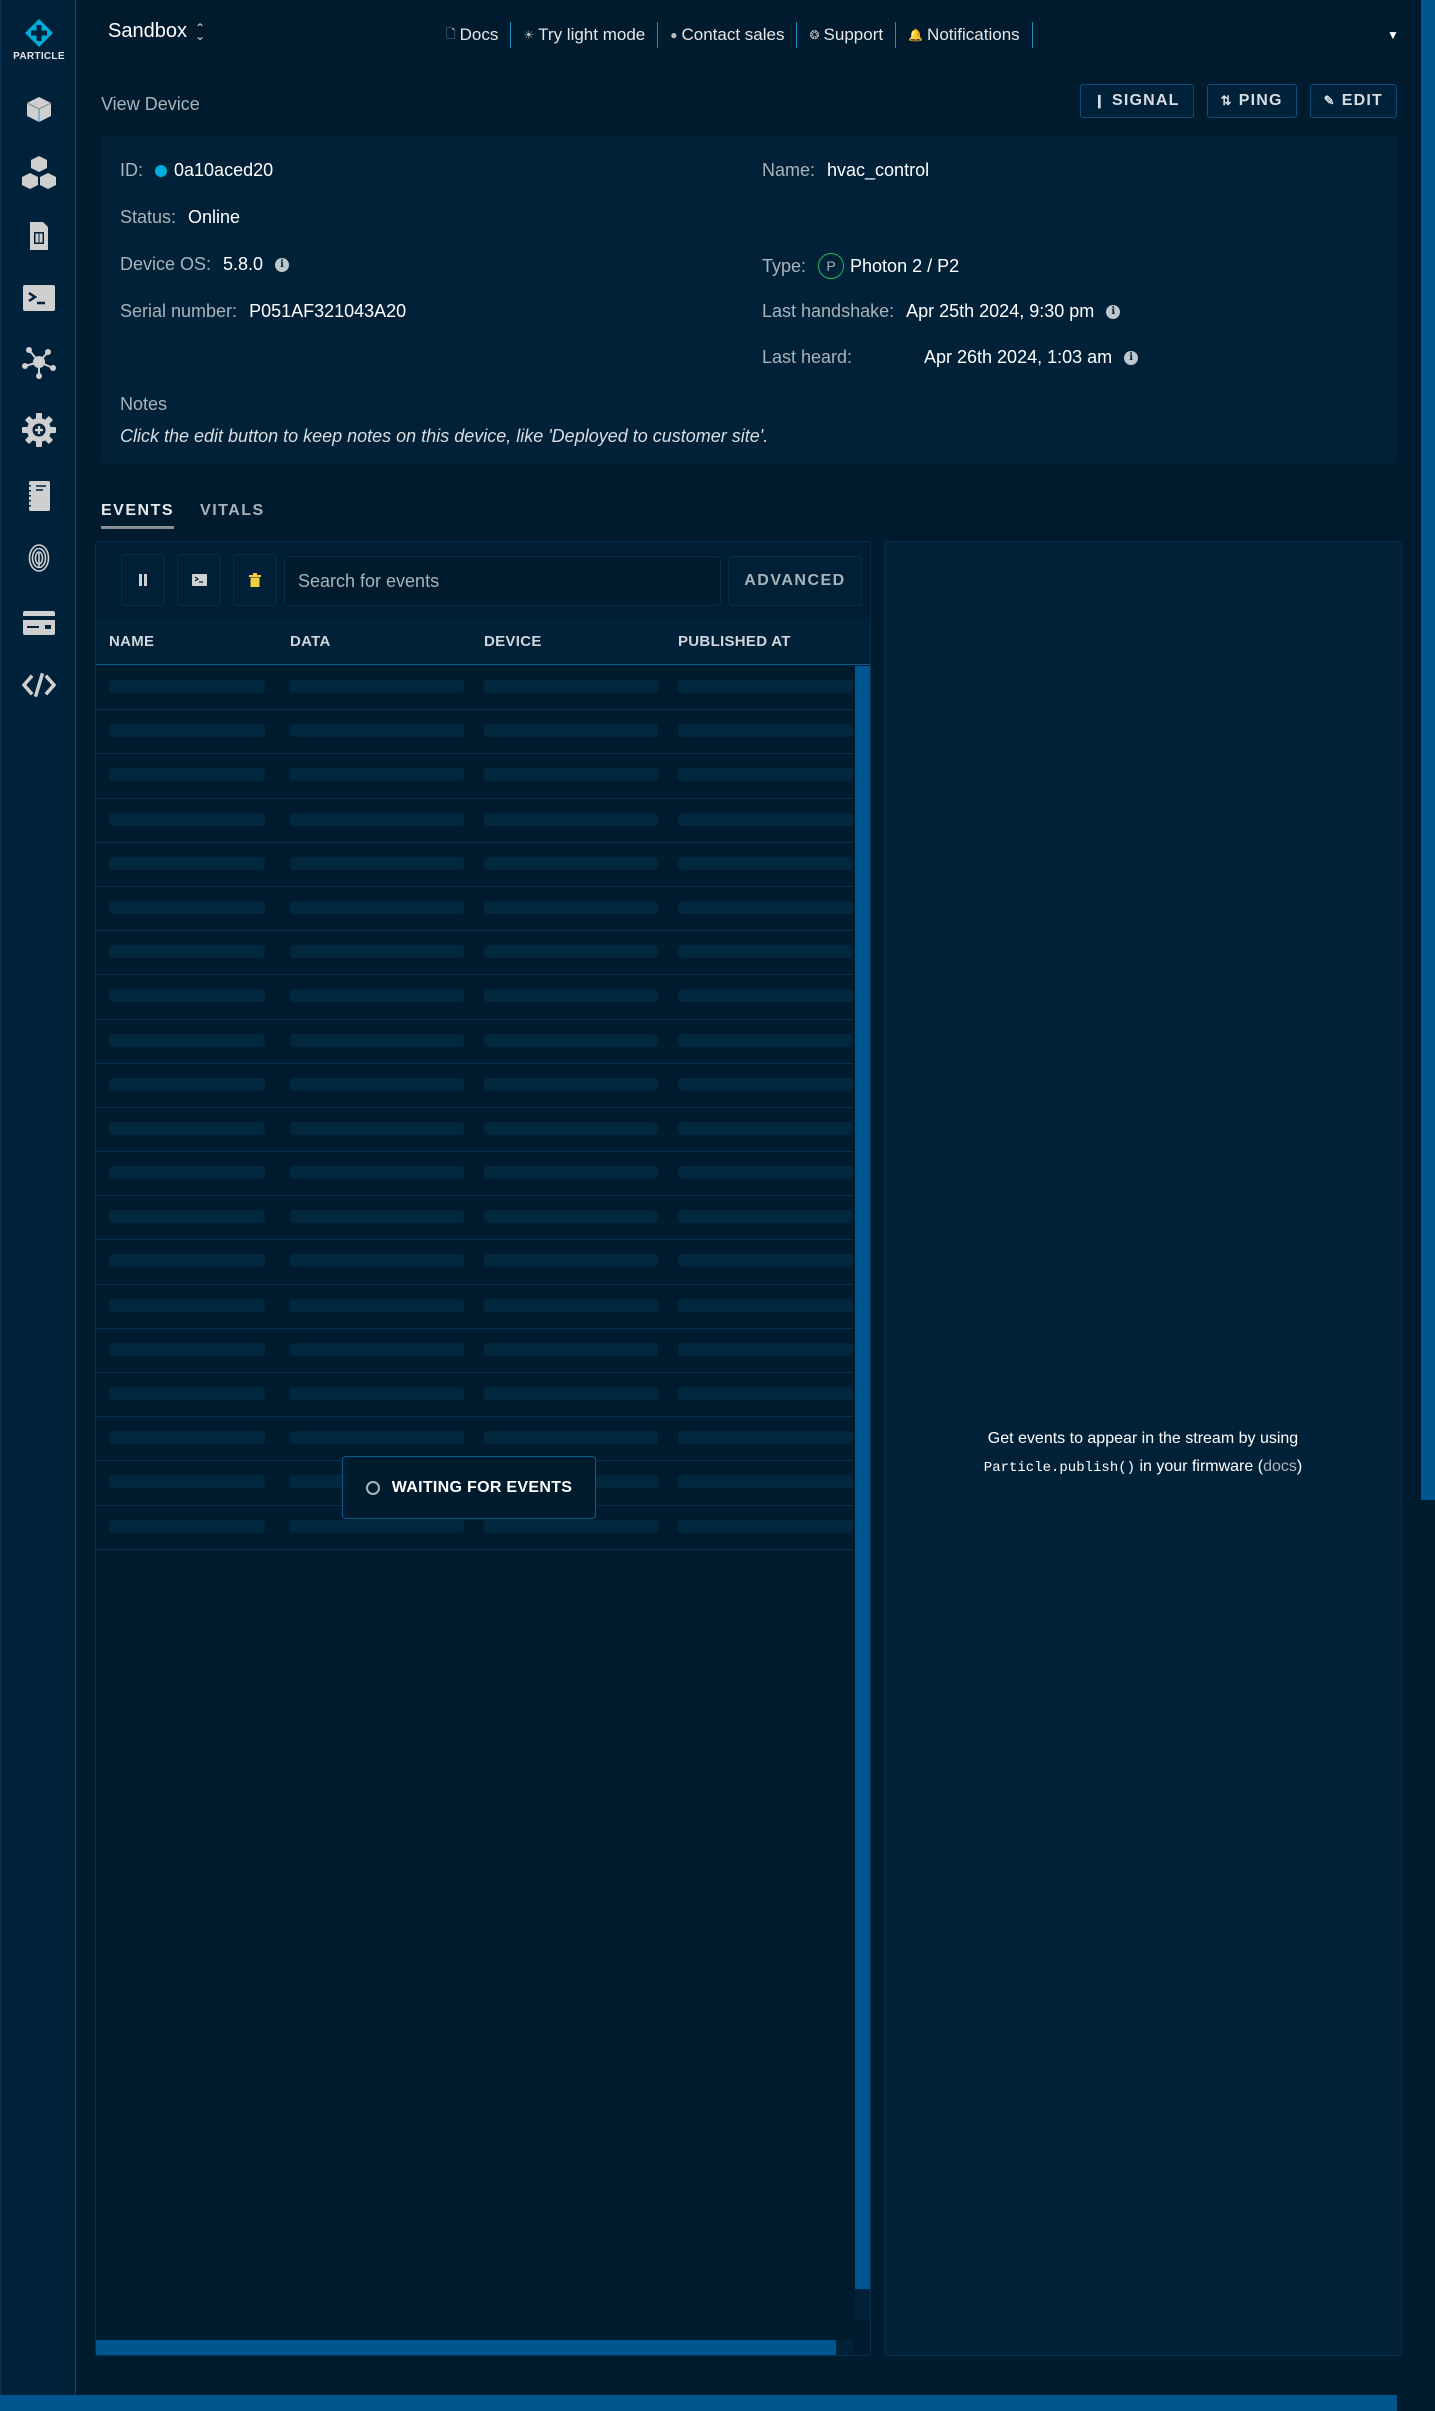 This screenshot has width=1435, height=2411. I want to click on column-header-data: DATA, so click(310, 641).